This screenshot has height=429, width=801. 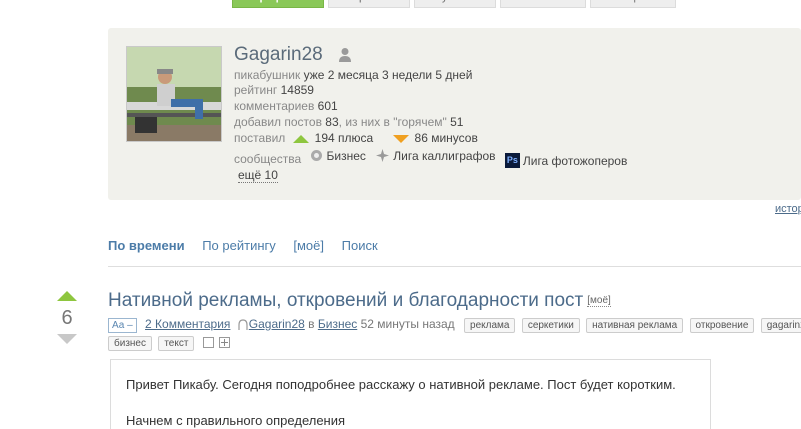 I want to click on save-icon, so click(x=208, y=343).